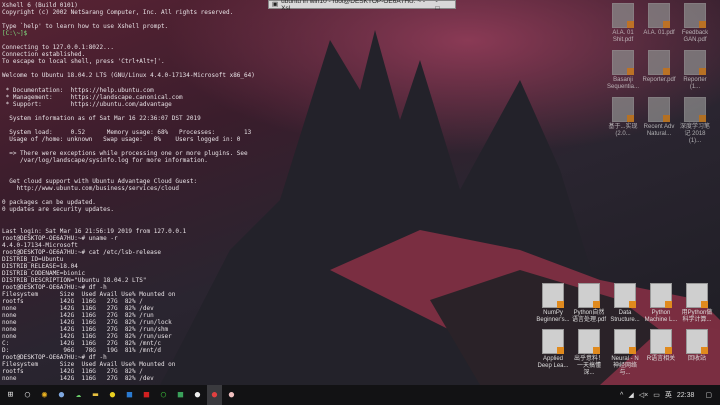  I want to click on app-green-icon: ○, so click(163, 395).